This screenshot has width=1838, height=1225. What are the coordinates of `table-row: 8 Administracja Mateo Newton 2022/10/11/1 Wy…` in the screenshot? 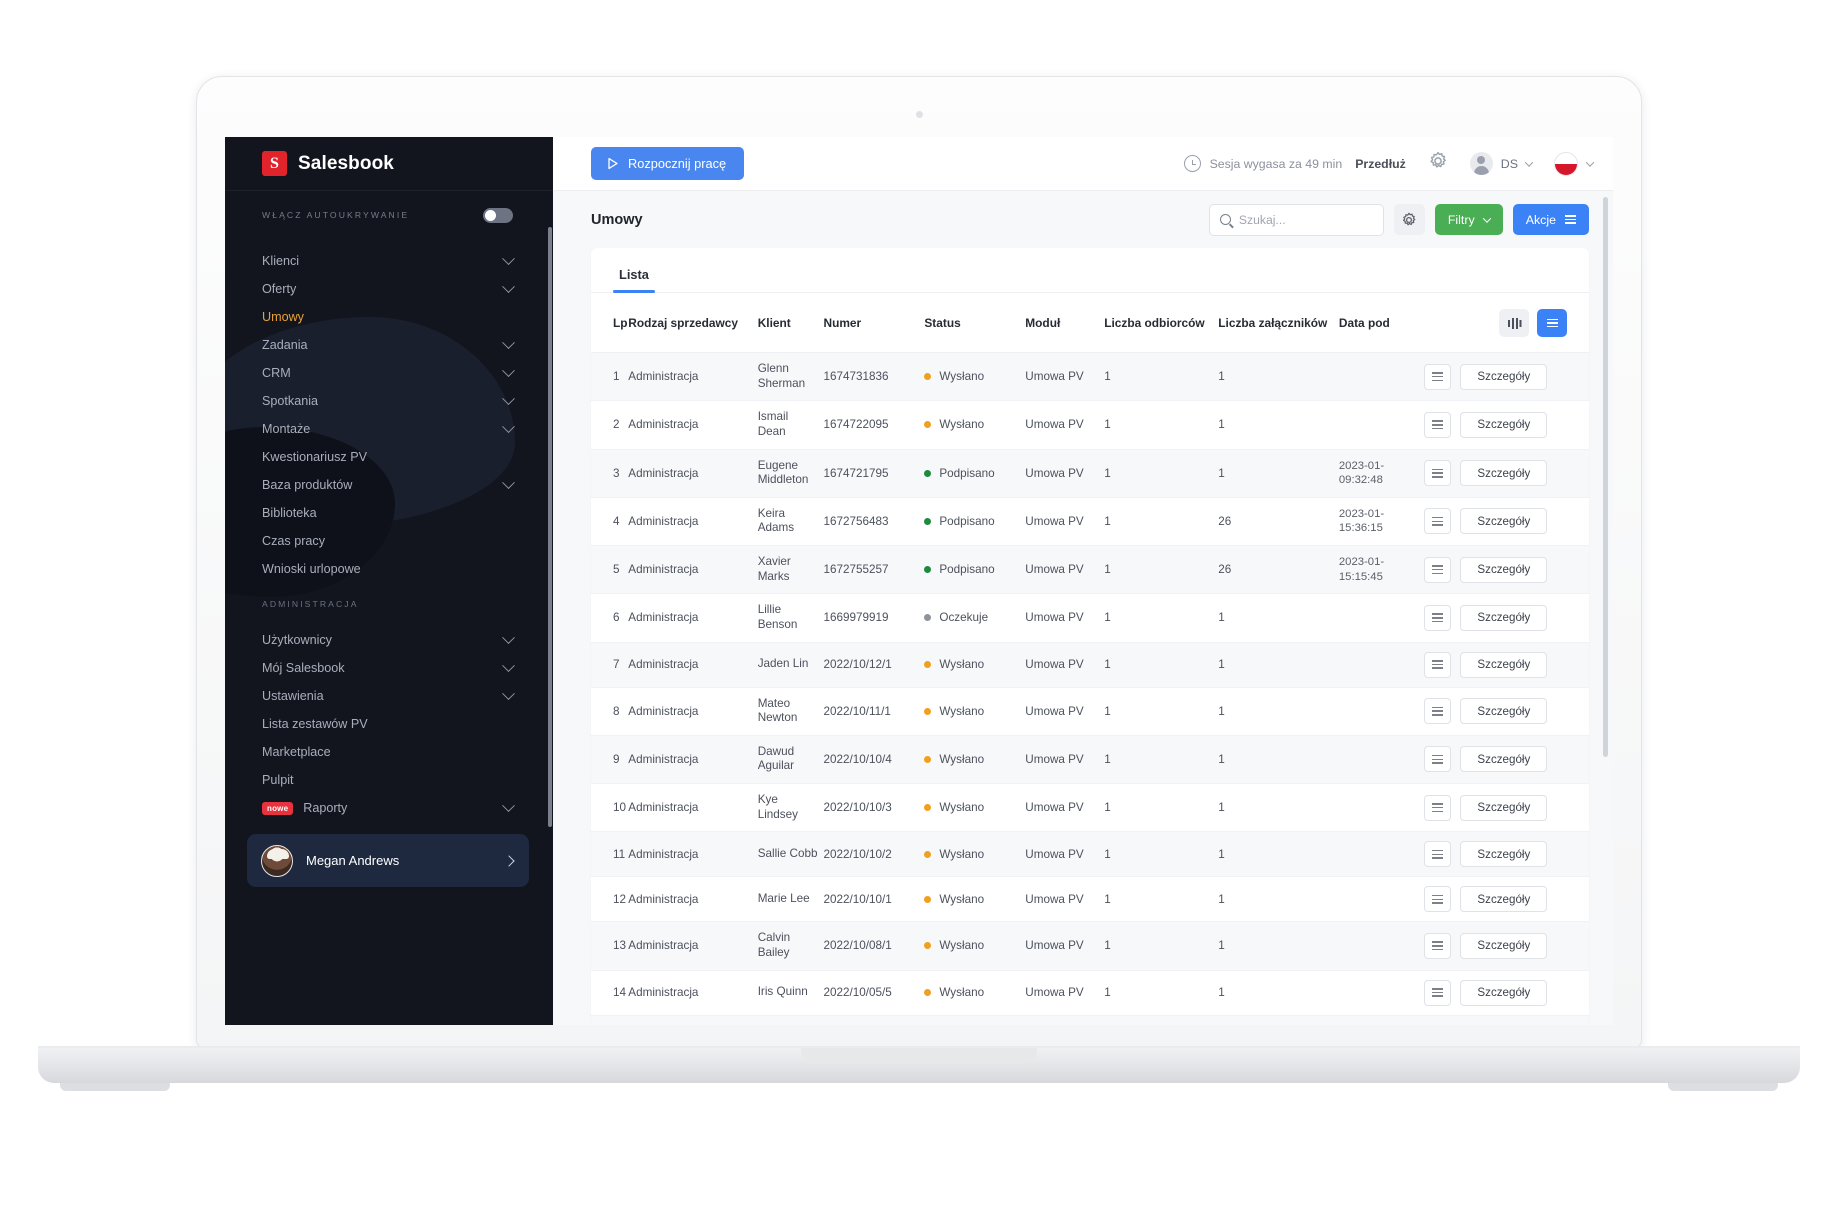 It's located at (1090, 711).